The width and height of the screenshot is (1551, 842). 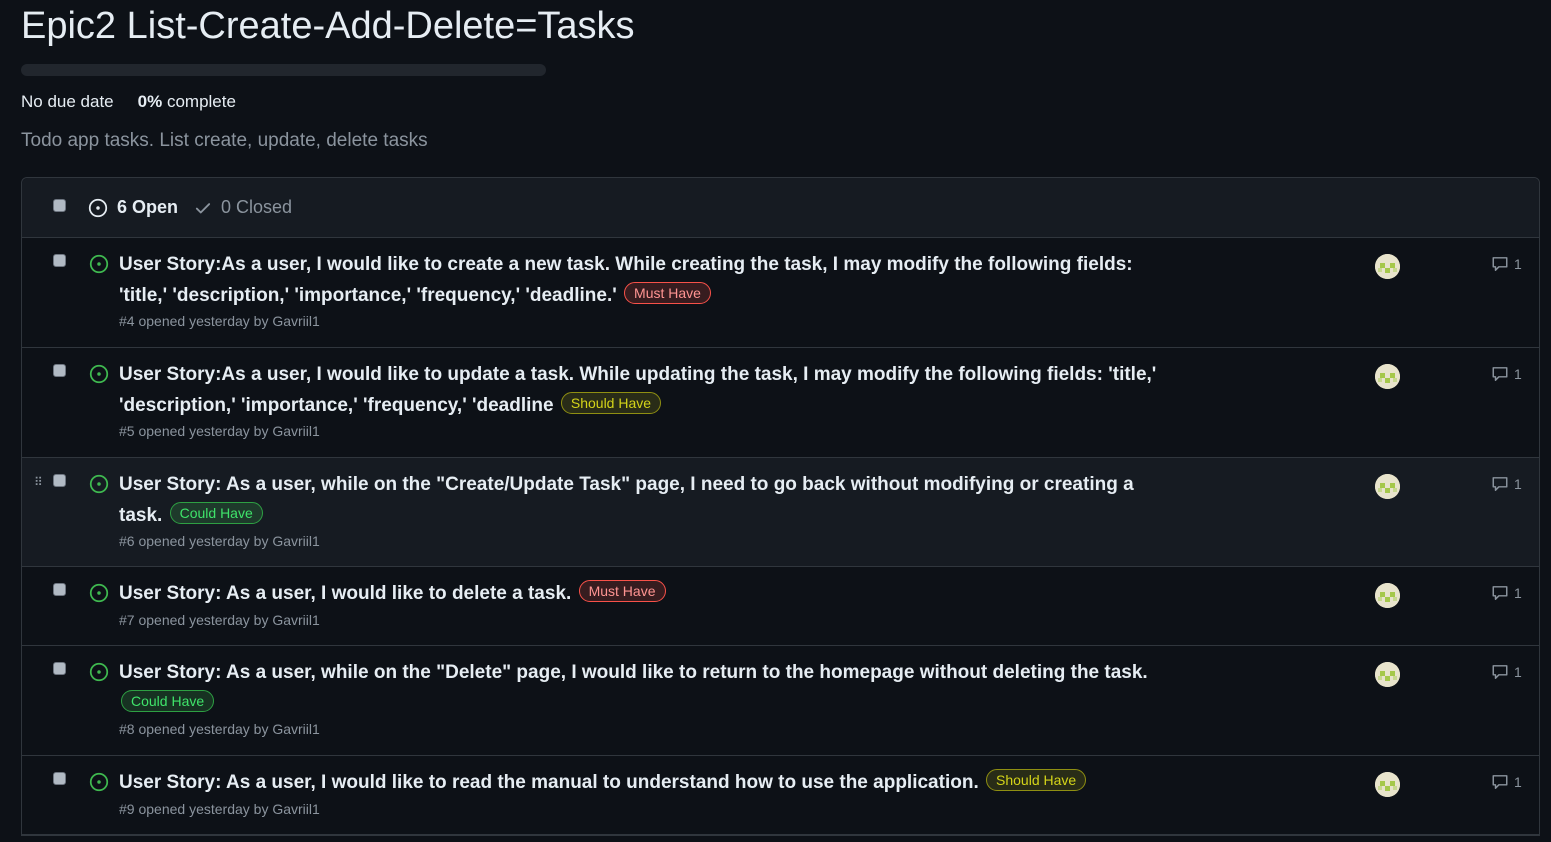 I want to click on select-all-checkbox, so click(x=59, y=205).